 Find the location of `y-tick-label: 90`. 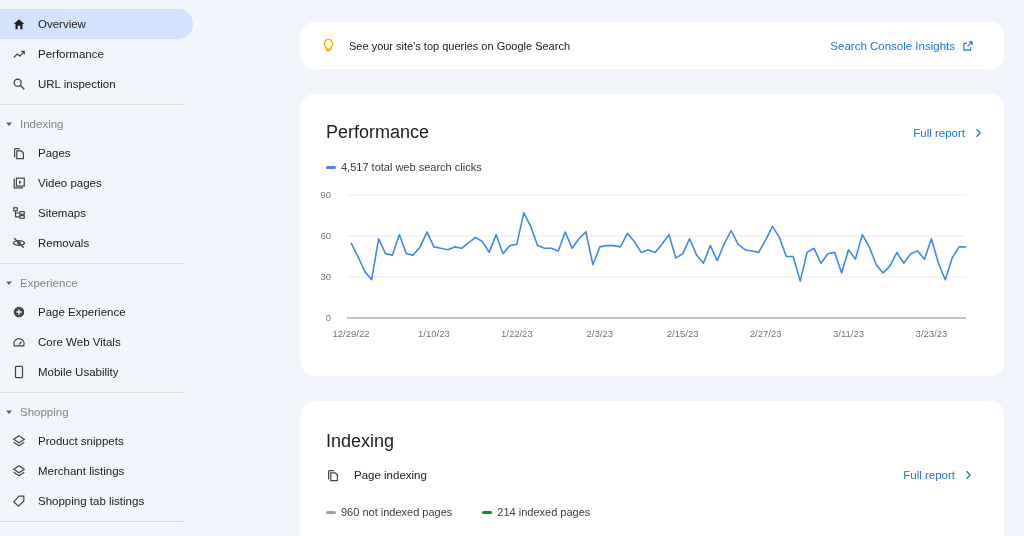

y-tick-label: 90 is located at coordinates (325, 194).